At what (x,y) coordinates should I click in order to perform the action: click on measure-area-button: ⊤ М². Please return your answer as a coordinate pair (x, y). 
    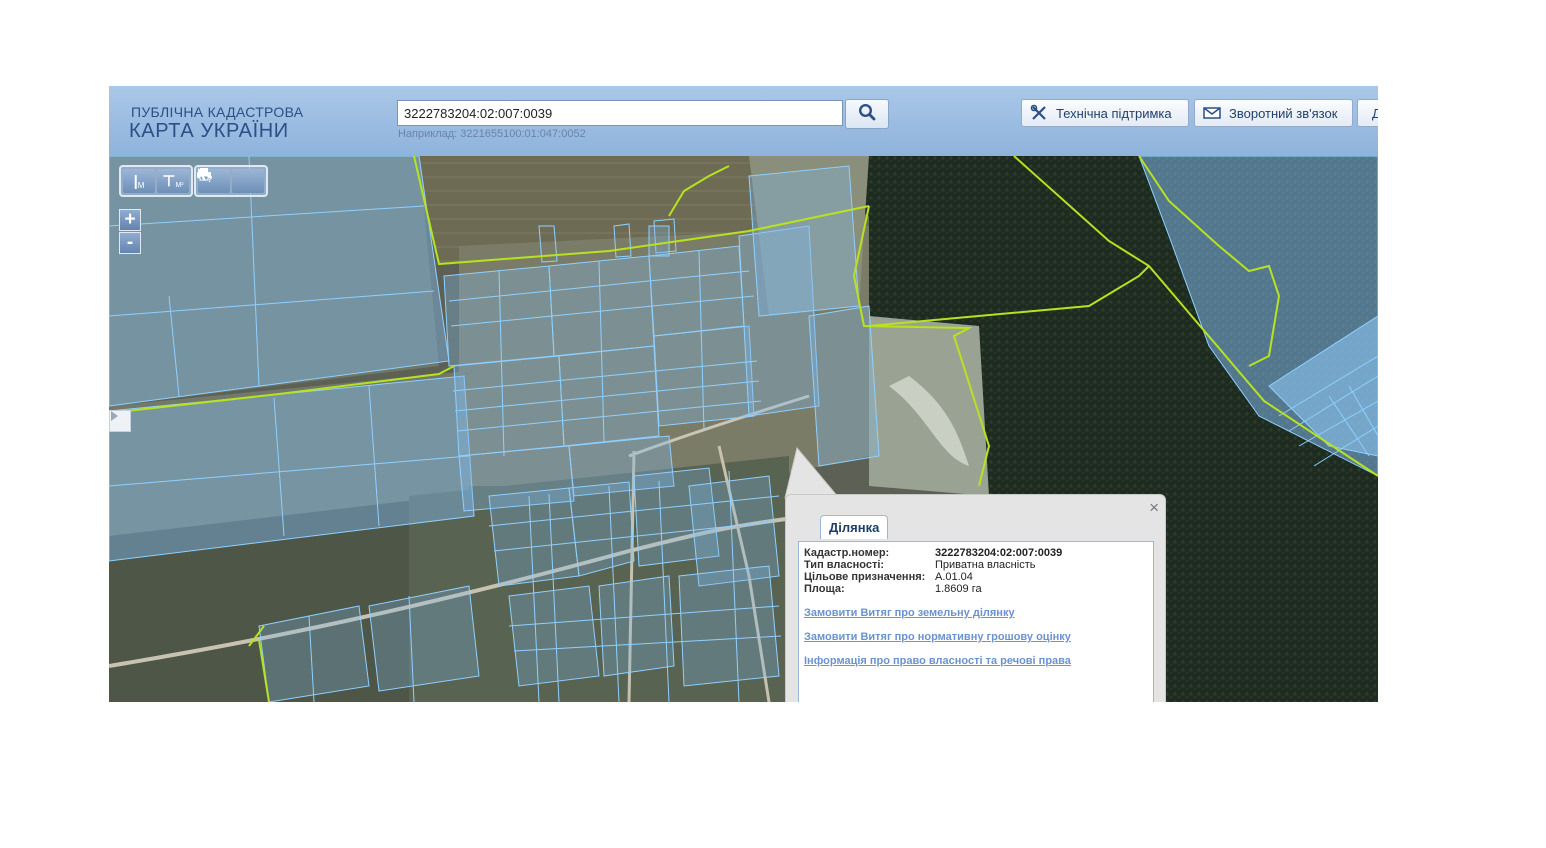
    Looking at the image, I should click on (173, 181).